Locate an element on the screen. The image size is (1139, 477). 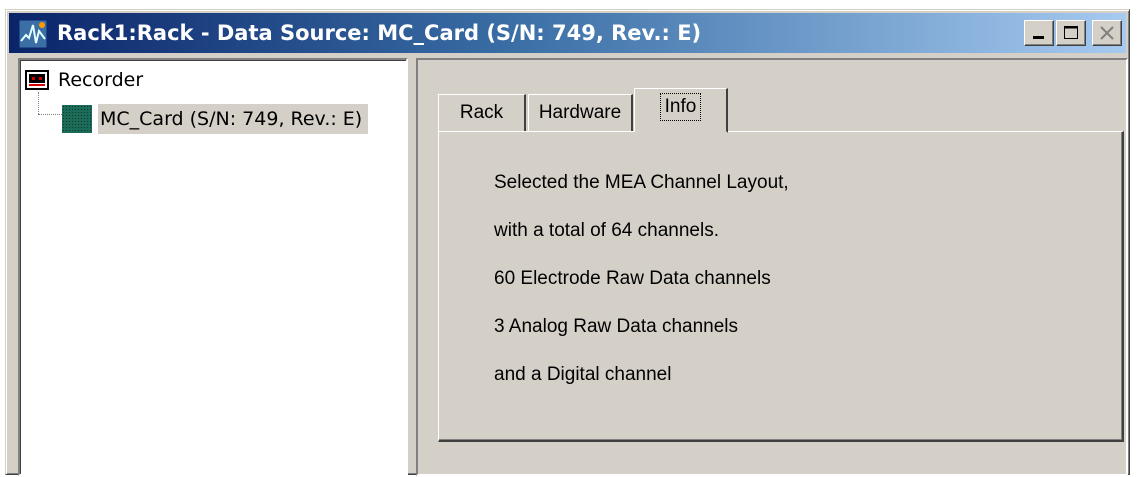
tab-label: Rack is located at coordinates (481, 112).